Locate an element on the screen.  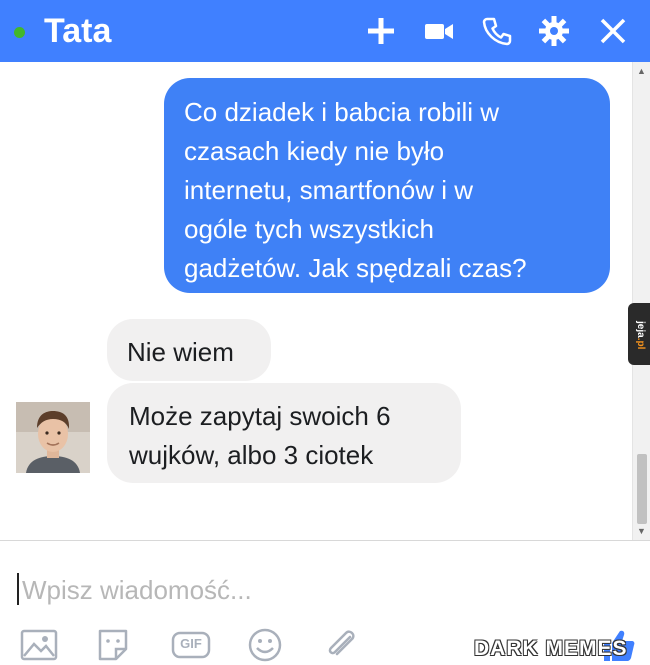
text-caret is located at coordinates (18, 589).